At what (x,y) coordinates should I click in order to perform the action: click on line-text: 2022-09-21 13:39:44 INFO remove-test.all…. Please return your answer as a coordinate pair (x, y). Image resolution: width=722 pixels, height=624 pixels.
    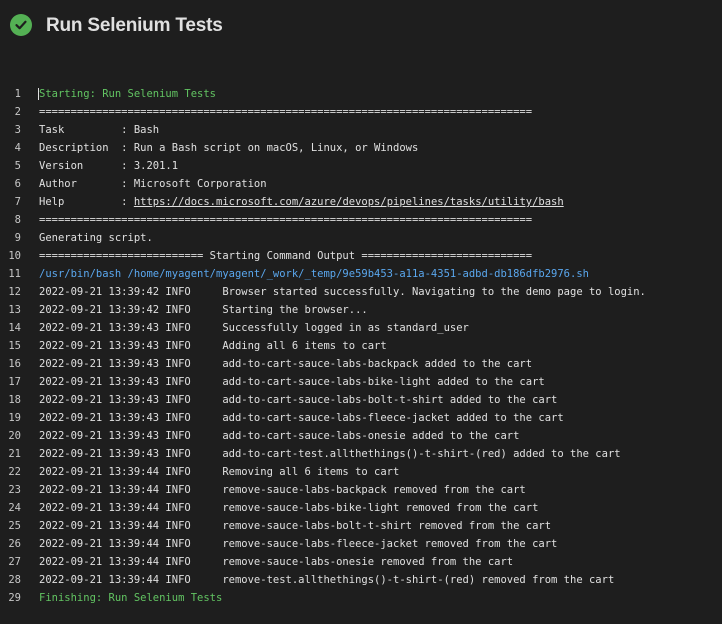
    Looking at the image, I should click on (326, 580).